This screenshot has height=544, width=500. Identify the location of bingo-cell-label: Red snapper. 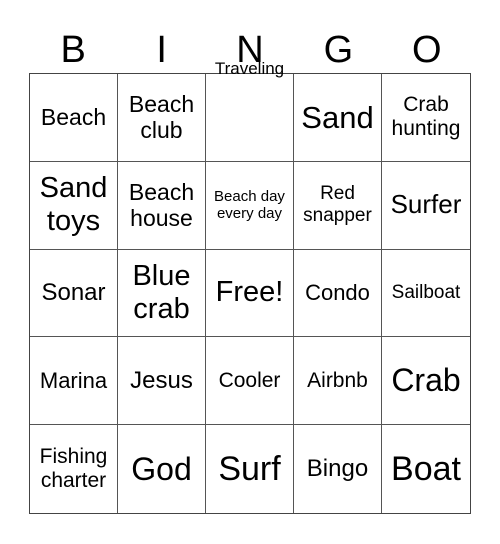
(337, 205).